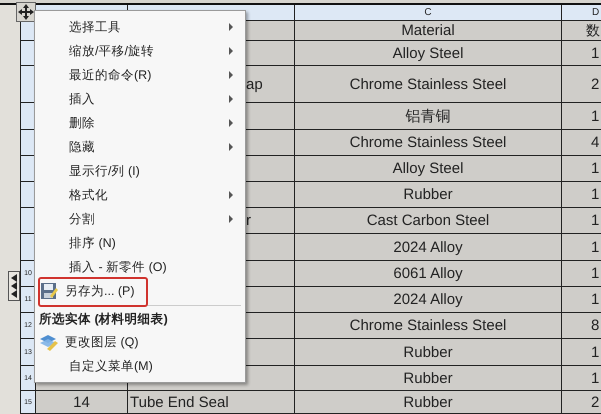 The image size is (601, 414). Describe the element at coordinates (140, 291) in the screenshot. I see `menu-item: 另存为... (P)` at that location.